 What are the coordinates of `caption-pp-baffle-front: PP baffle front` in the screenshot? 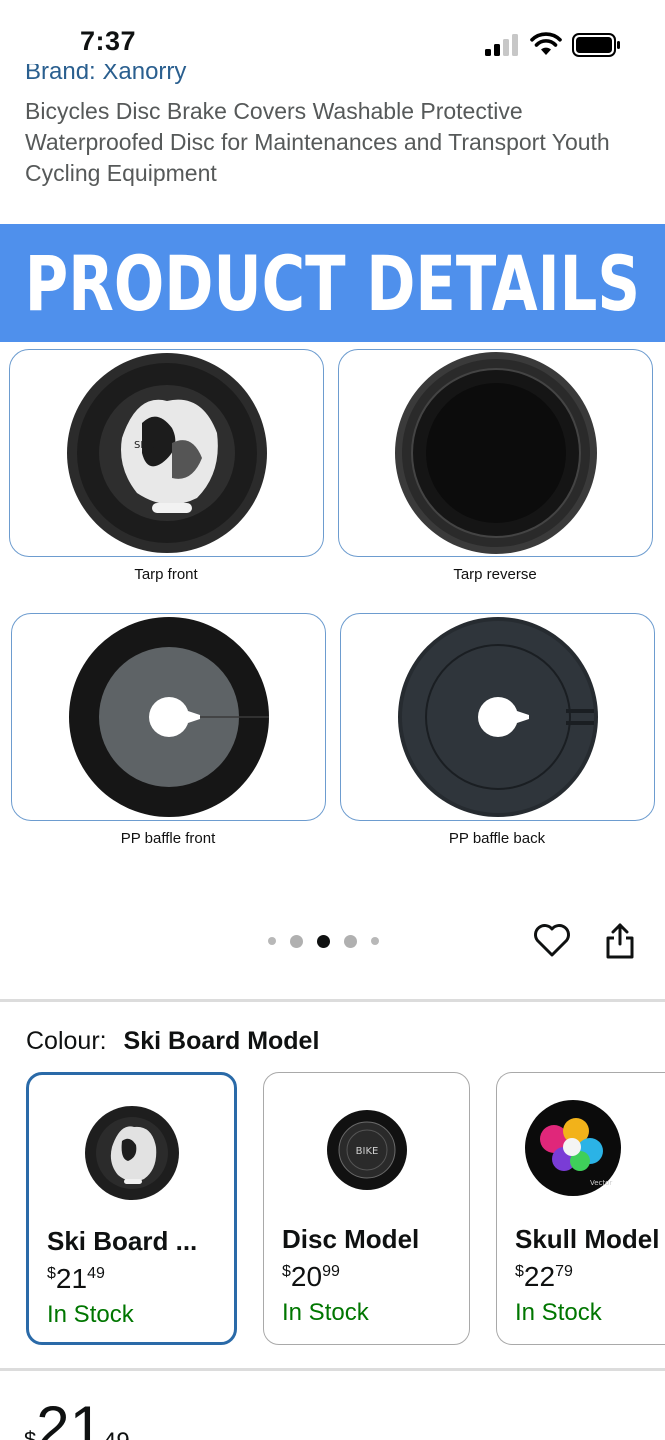 It's located at (168, 838).